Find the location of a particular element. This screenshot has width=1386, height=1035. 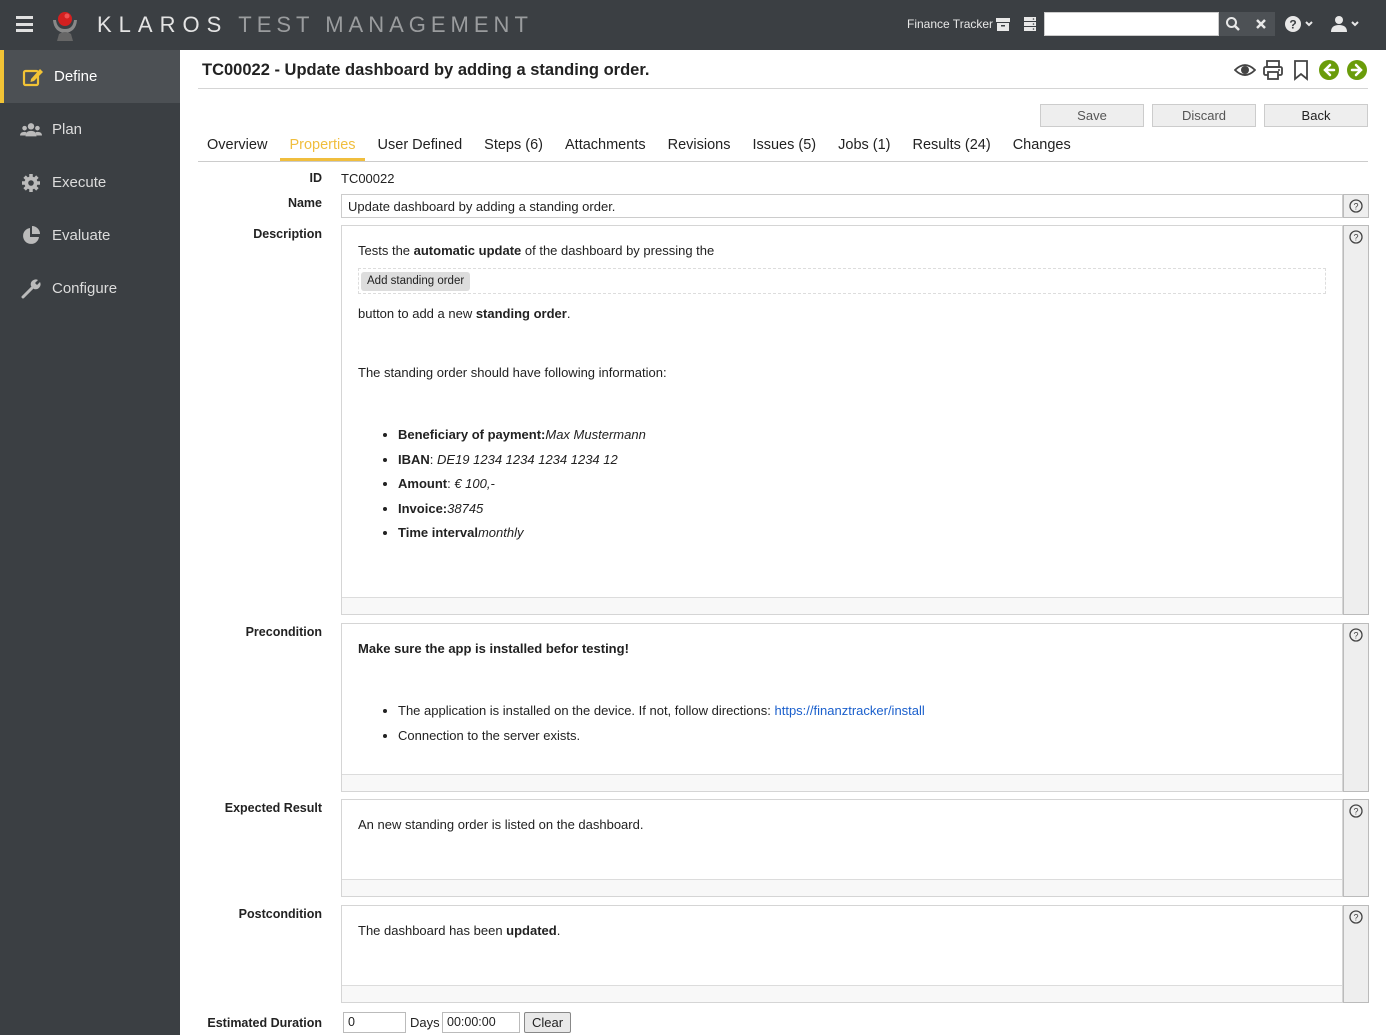

name-help-button: ? is located at coordinates (1356, 206).